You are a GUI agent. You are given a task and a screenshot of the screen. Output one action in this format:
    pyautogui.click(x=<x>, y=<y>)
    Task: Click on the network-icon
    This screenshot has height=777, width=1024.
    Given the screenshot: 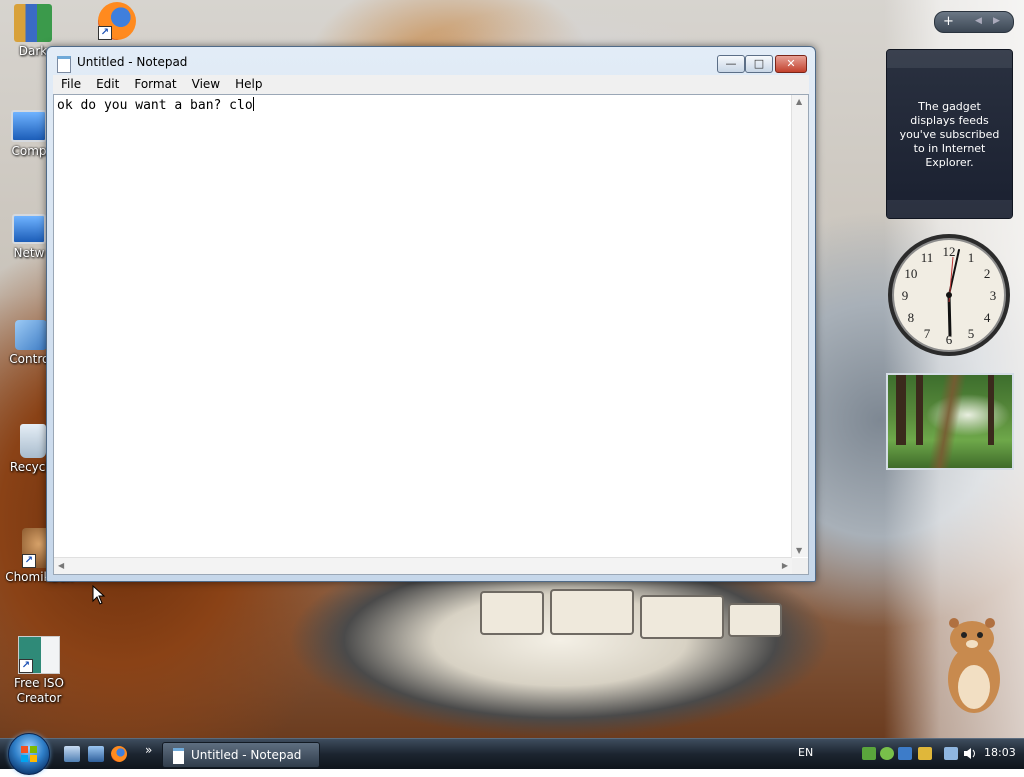 What is the action you would take?
    pyautogui.click(x=29, y=229)
    